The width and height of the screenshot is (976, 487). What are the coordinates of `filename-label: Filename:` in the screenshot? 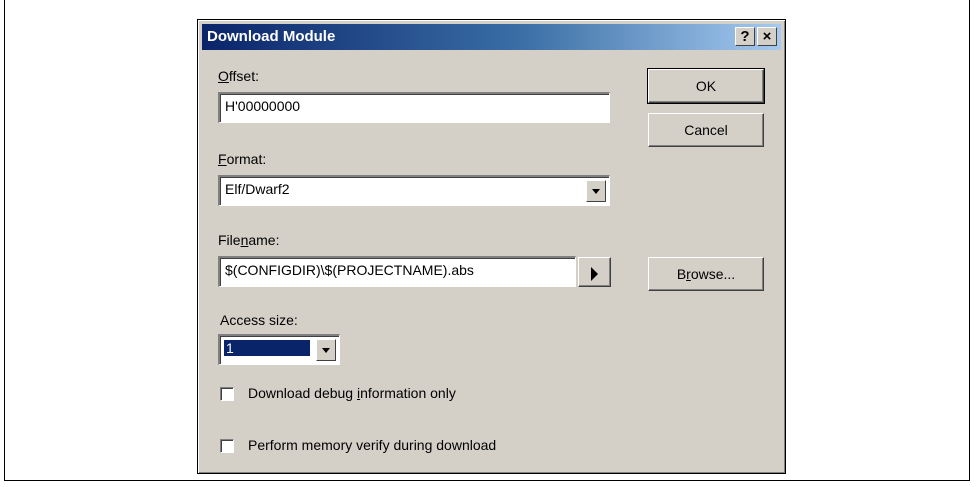 It's located at (248, 240).